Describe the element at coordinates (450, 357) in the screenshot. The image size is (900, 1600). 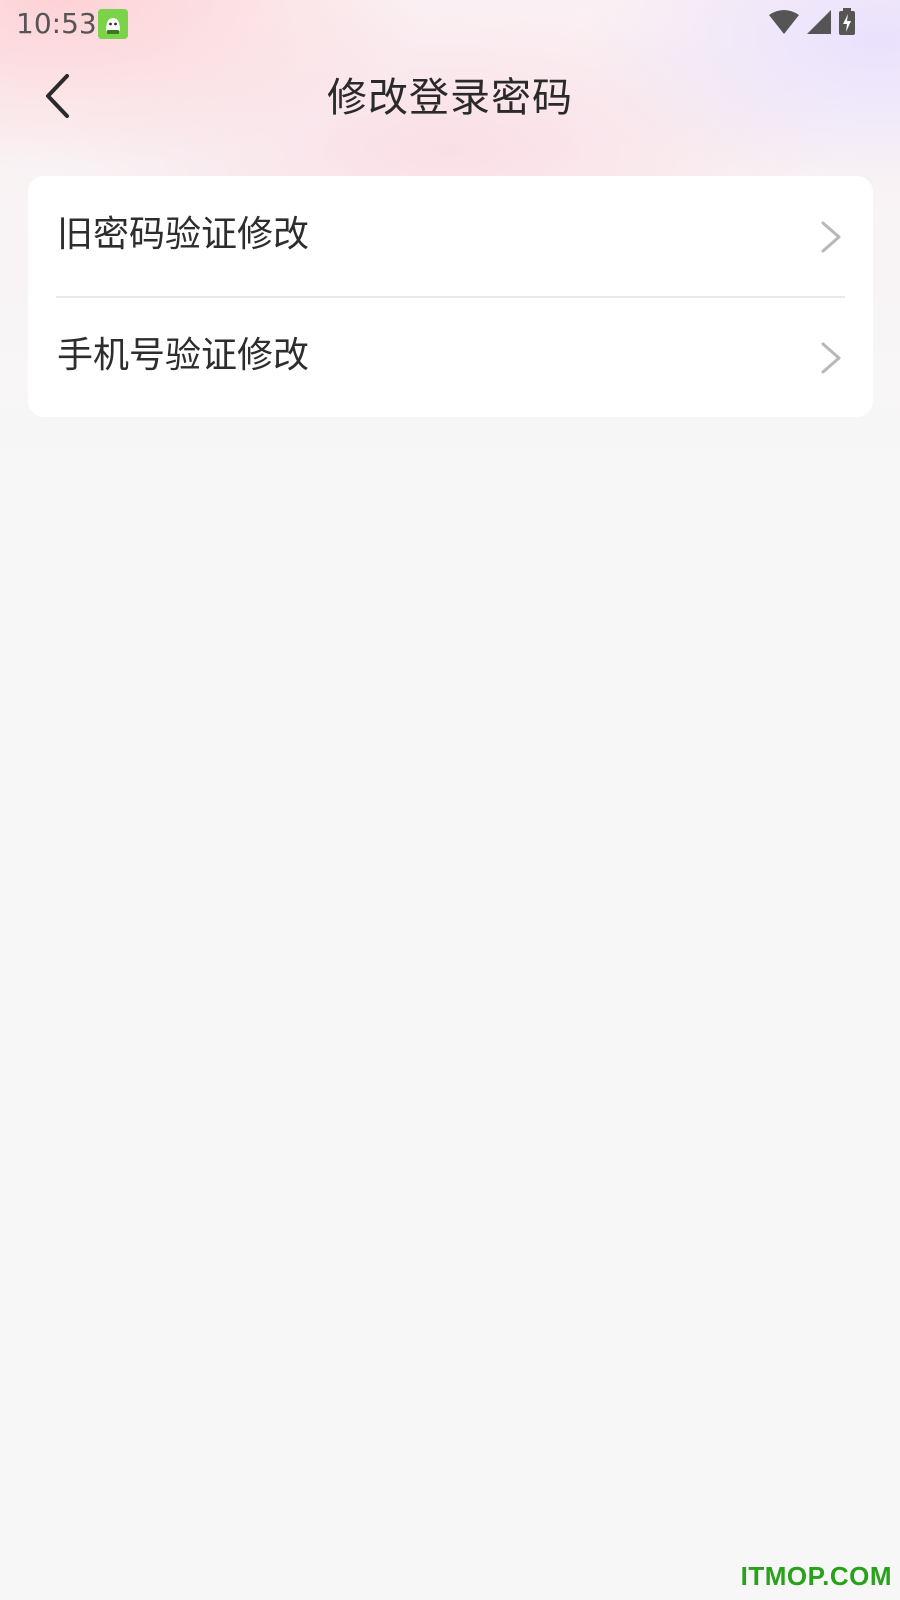
I see `option-phone-verification: 手机号验证修改` at that location.